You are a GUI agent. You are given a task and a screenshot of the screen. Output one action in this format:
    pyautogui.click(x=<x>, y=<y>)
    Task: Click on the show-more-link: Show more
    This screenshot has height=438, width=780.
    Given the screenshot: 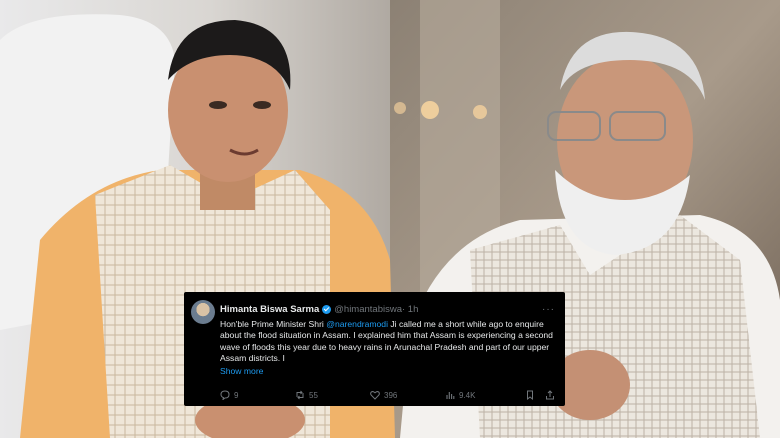 What is the action you would take?
    pyautogui.click(x=387, y=371)
    